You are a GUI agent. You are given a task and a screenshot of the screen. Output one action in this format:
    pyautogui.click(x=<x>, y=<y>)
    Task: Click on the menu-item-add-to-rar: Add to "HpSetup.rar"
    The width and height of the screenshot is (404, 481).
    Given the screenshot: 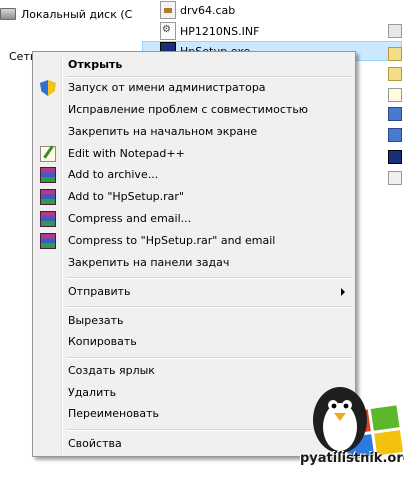 What is the action you would take?
    pyautogui.click(x=194, y=197)
    